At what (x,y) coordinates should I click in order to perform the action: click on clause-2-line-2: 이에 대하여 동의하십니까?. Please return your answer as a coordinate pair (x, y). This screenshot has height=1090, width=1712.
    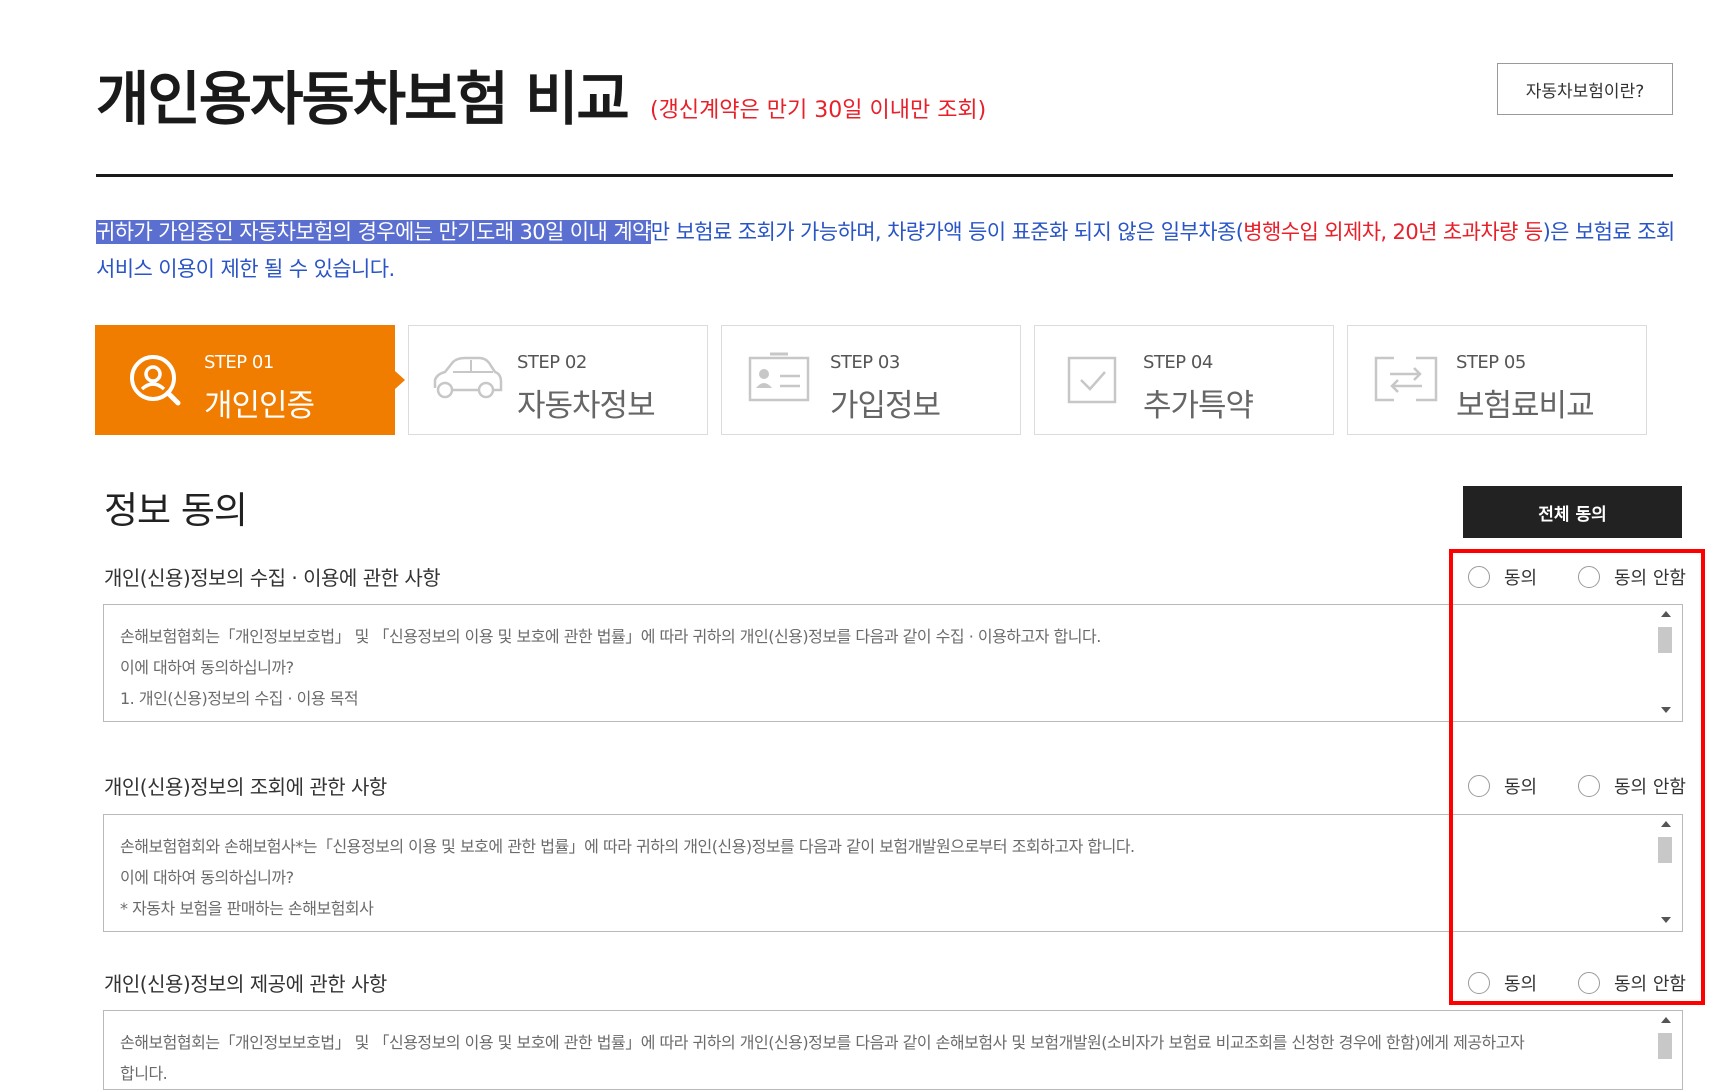
    Looking at the image, I should click on (207, 877).